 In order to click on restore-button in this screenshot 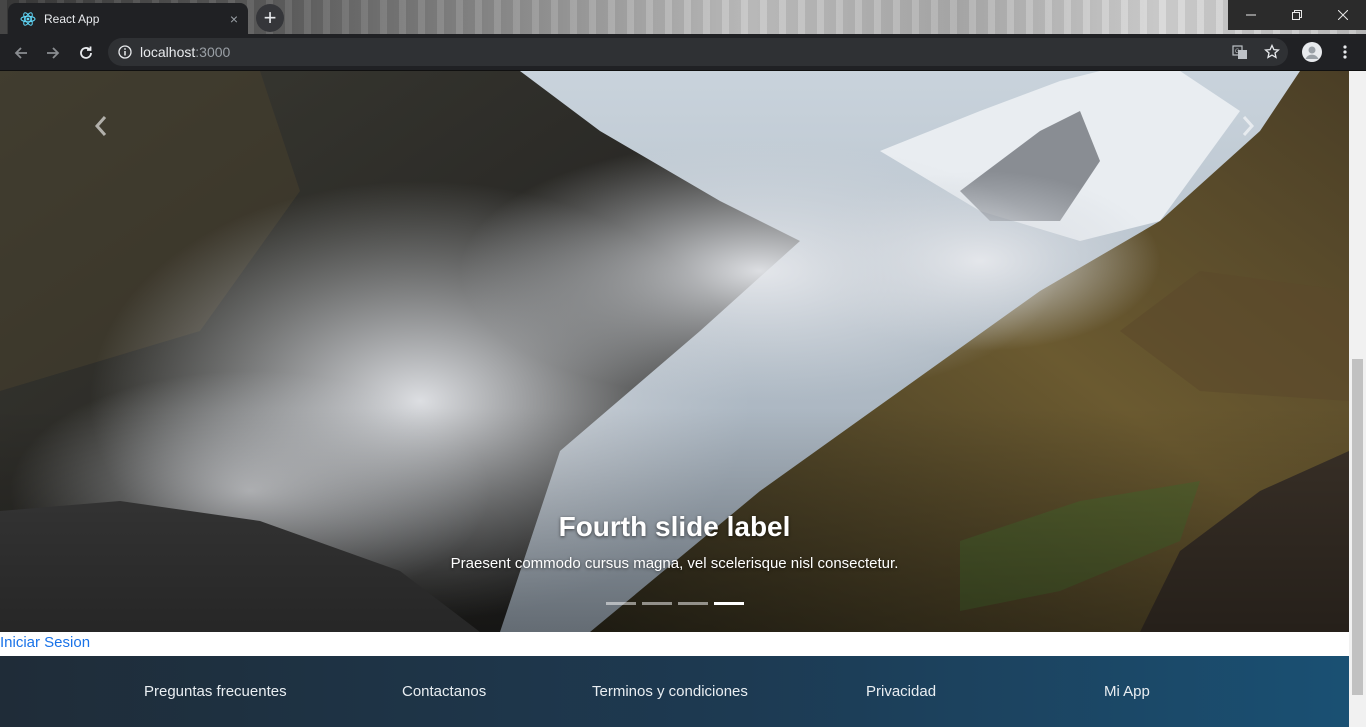, I will do `click(1297, 15)`.